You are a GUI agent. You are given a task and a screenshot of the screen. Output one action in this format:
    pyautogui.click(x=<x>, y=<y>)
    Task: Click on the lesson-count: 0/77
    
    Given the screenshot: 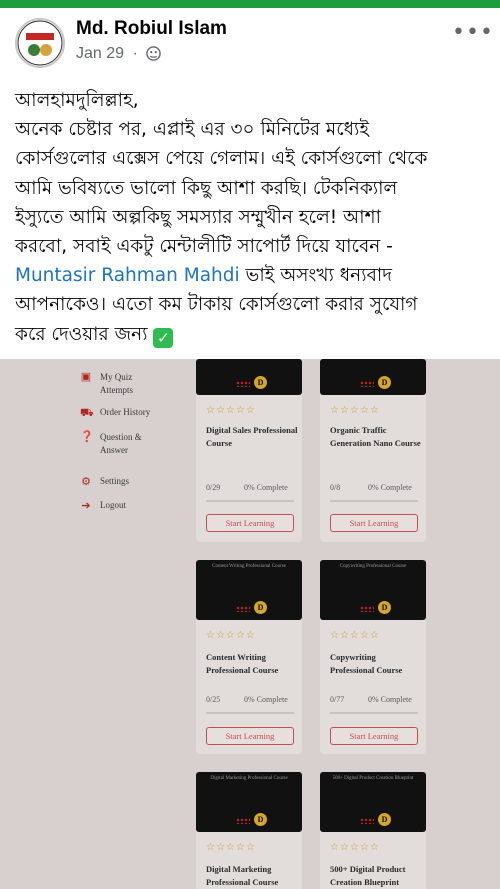 What is the action you would take?
    pyautogui.click(x=337, y=699)
    